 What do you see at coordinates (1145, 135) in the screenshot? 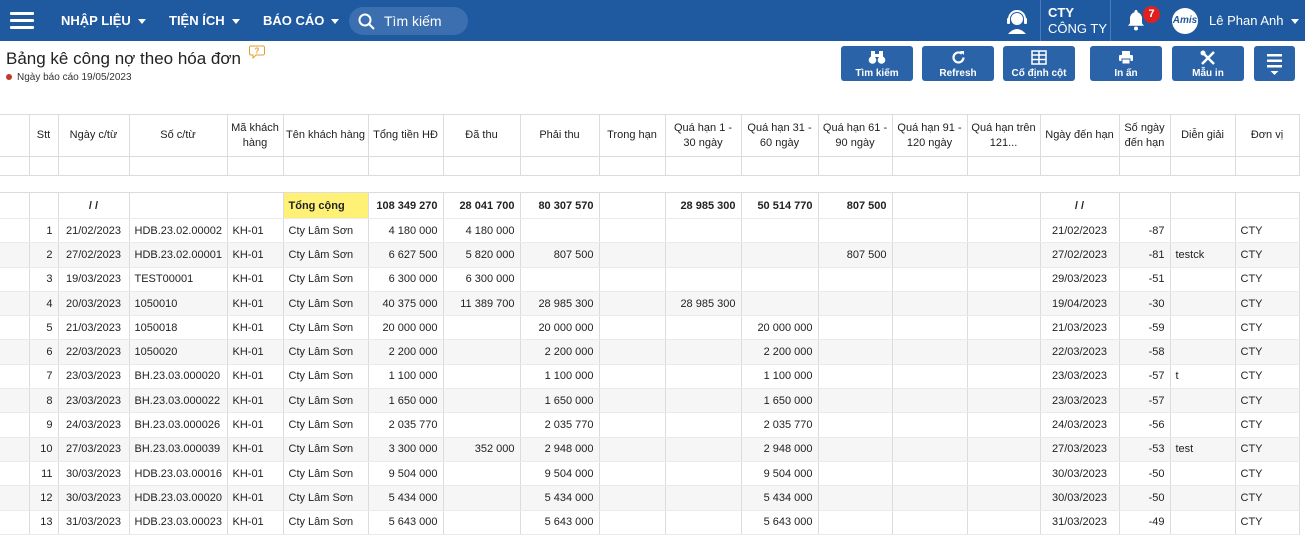
I see `column-header: Số ngày đến hạn` at bounding box center [1145, 135].